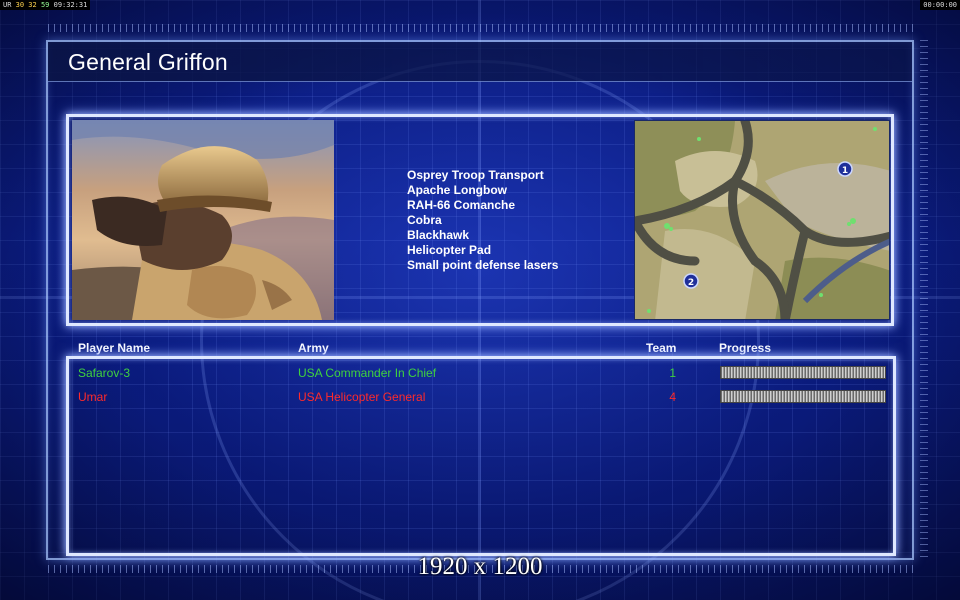 The width and height of the screenshot is (960, 600). Describe the element at coordinates (691, 283) in the screenshot. I see `minimap-marker: 2` at that location.